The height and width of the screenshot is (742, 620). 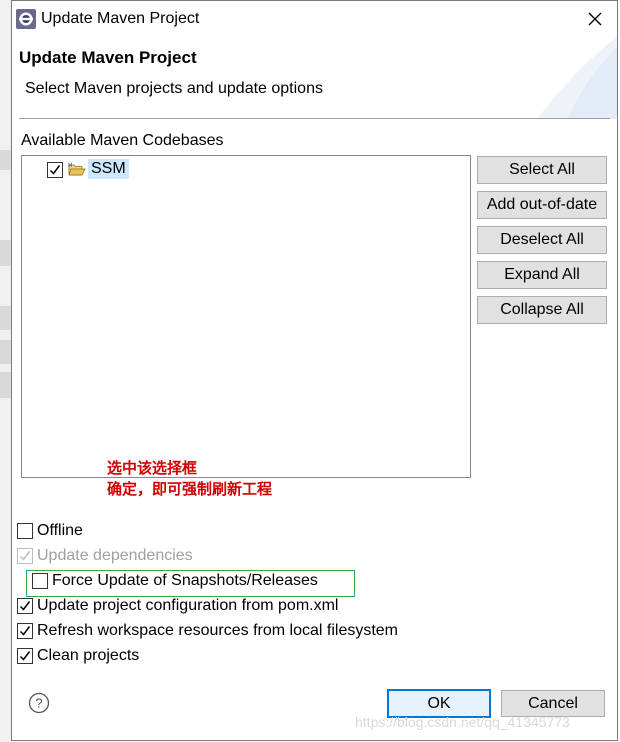 I want to click on header-subtitle: Select Maven projects and update options, so click(x=174, y=88).